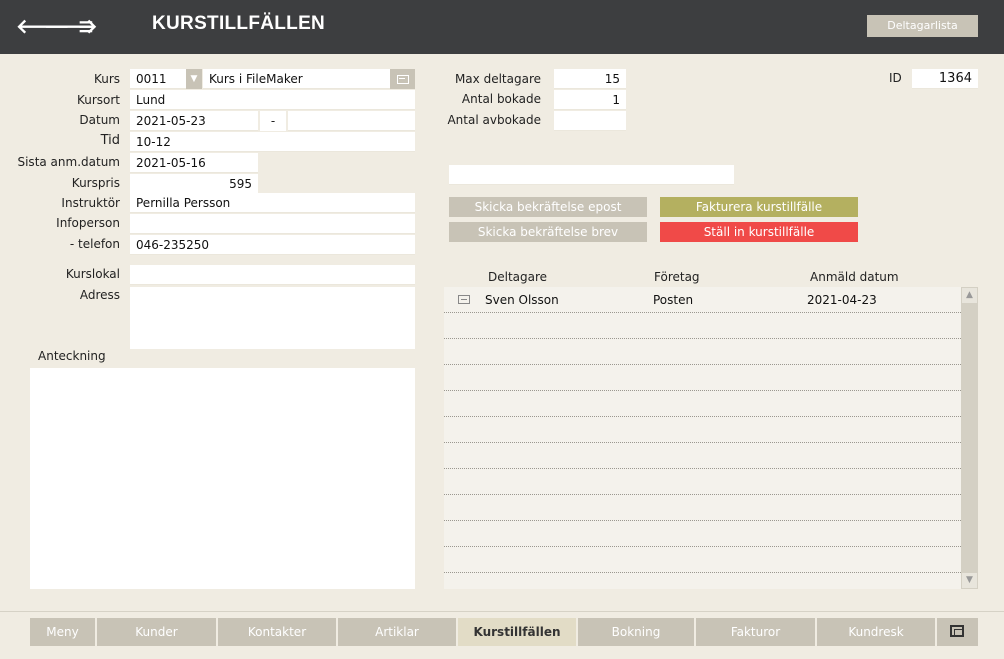 This screenshot has height=659, width=1004. Describe the element at coordinates (272, 245) in the screenshot. I see `telefon-field: 046-235250` at that location.